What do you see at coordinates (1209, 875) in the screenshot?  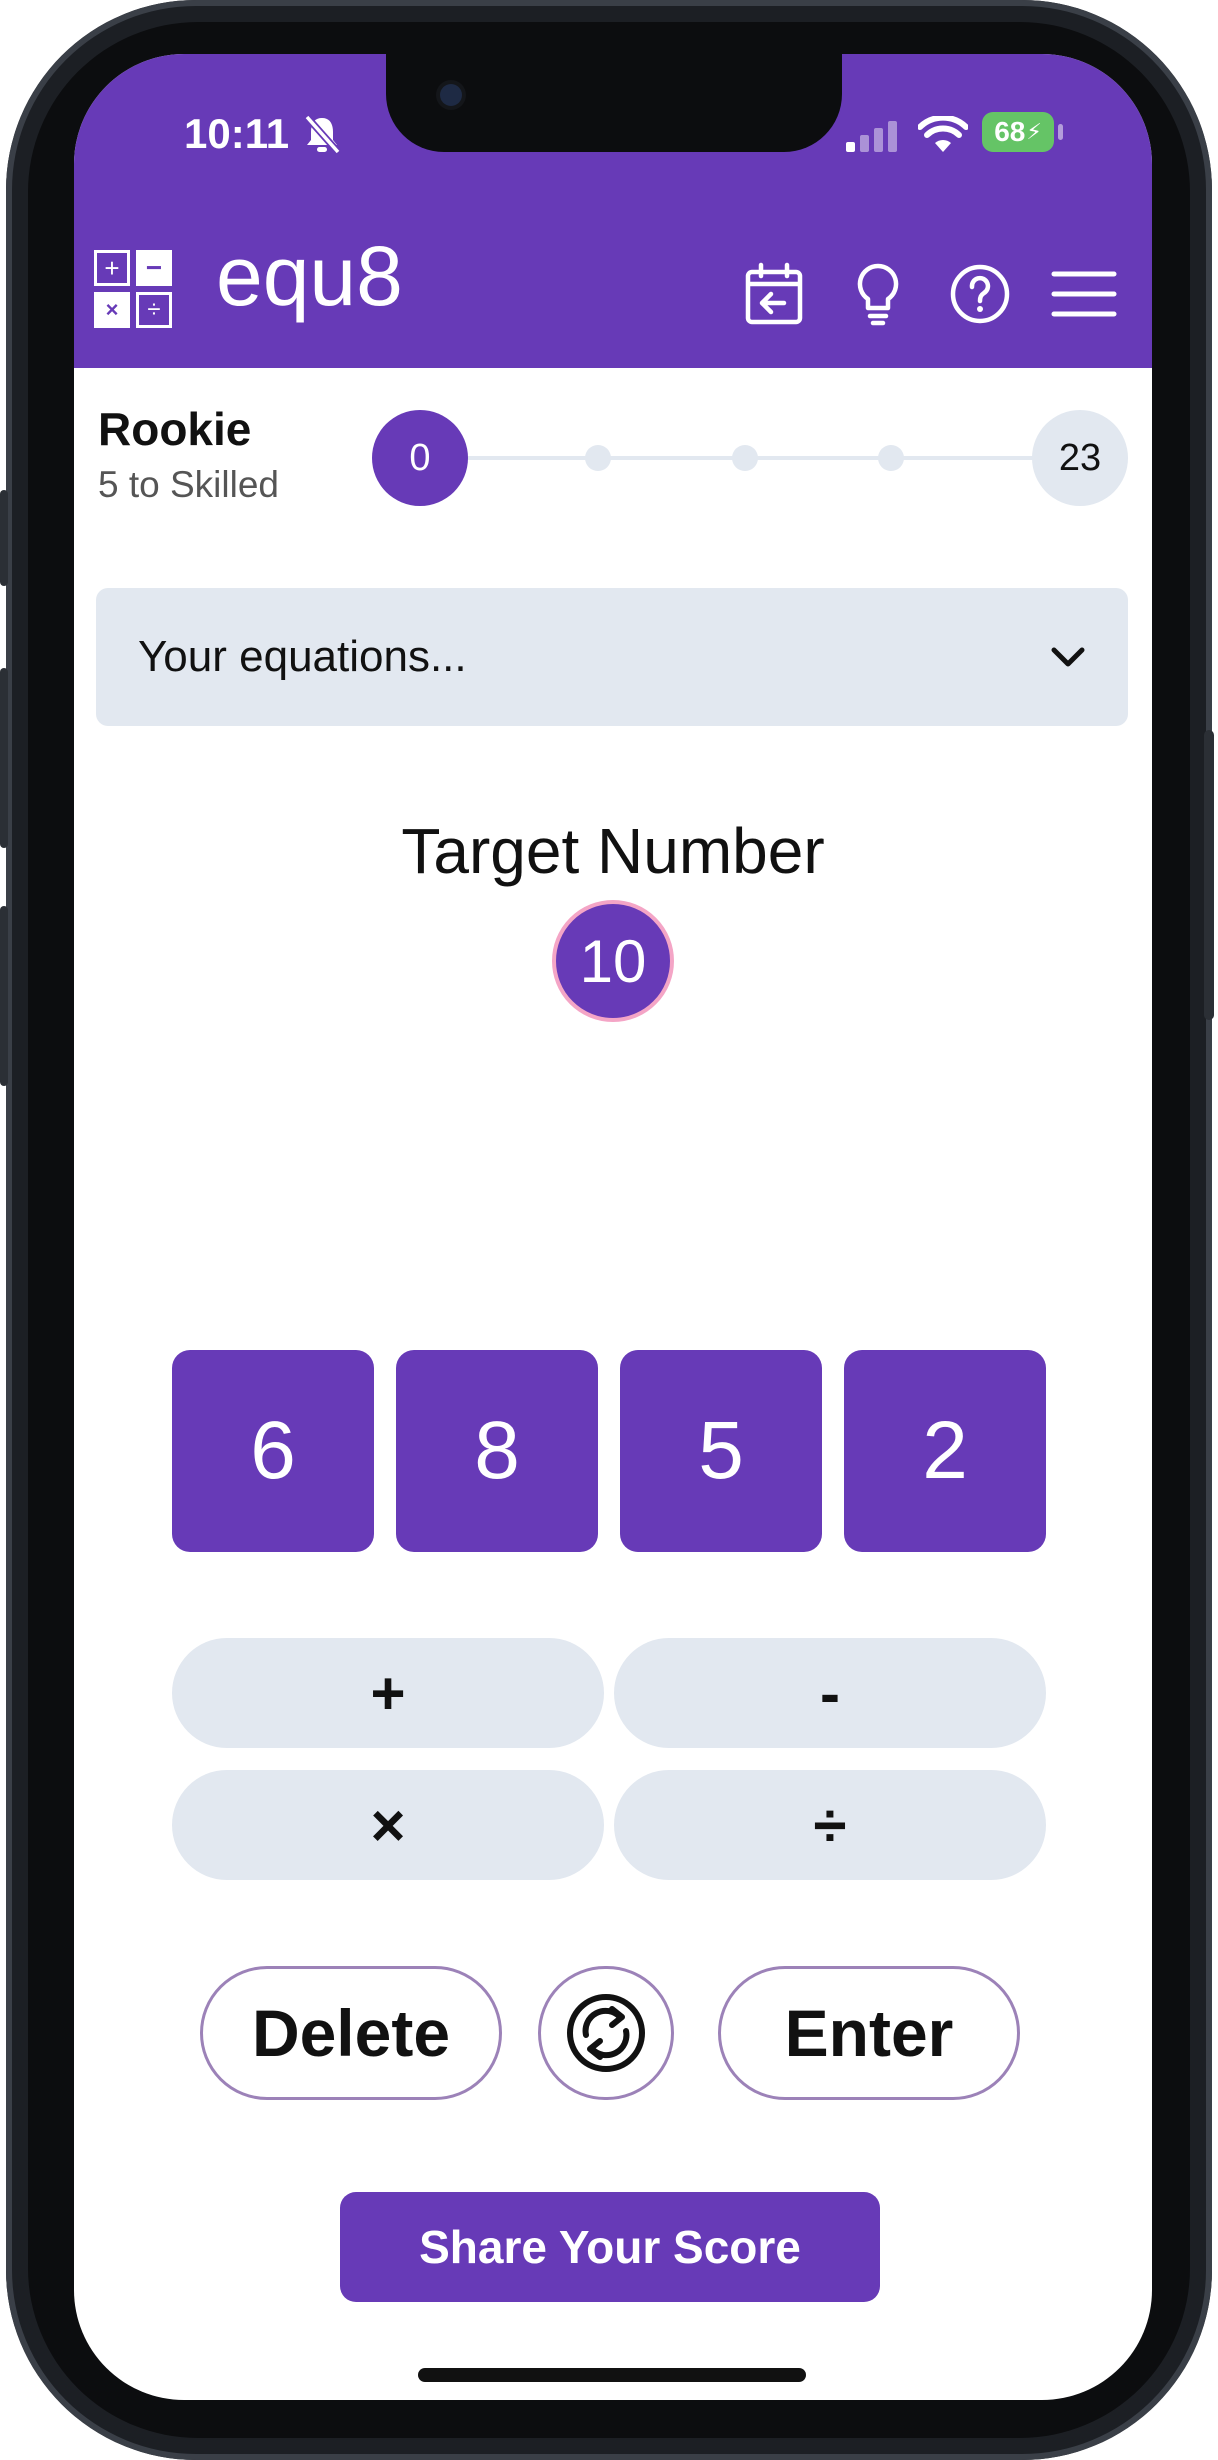 I see `power-button` at bounding box center [1209, 875].